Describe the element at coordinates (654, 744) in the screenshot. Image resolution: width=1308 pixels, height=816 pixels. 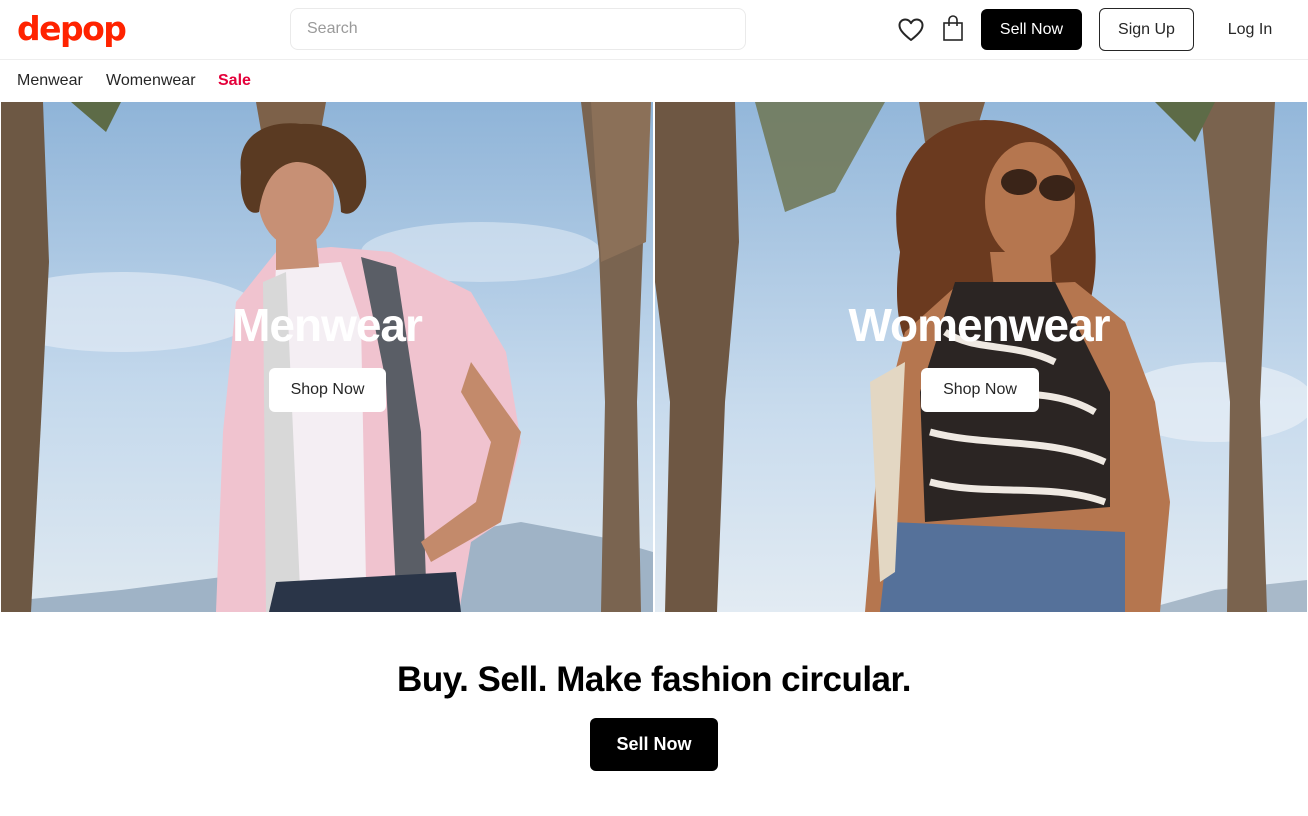
I see `promo-sell-now-button: Sell Now` at that location.